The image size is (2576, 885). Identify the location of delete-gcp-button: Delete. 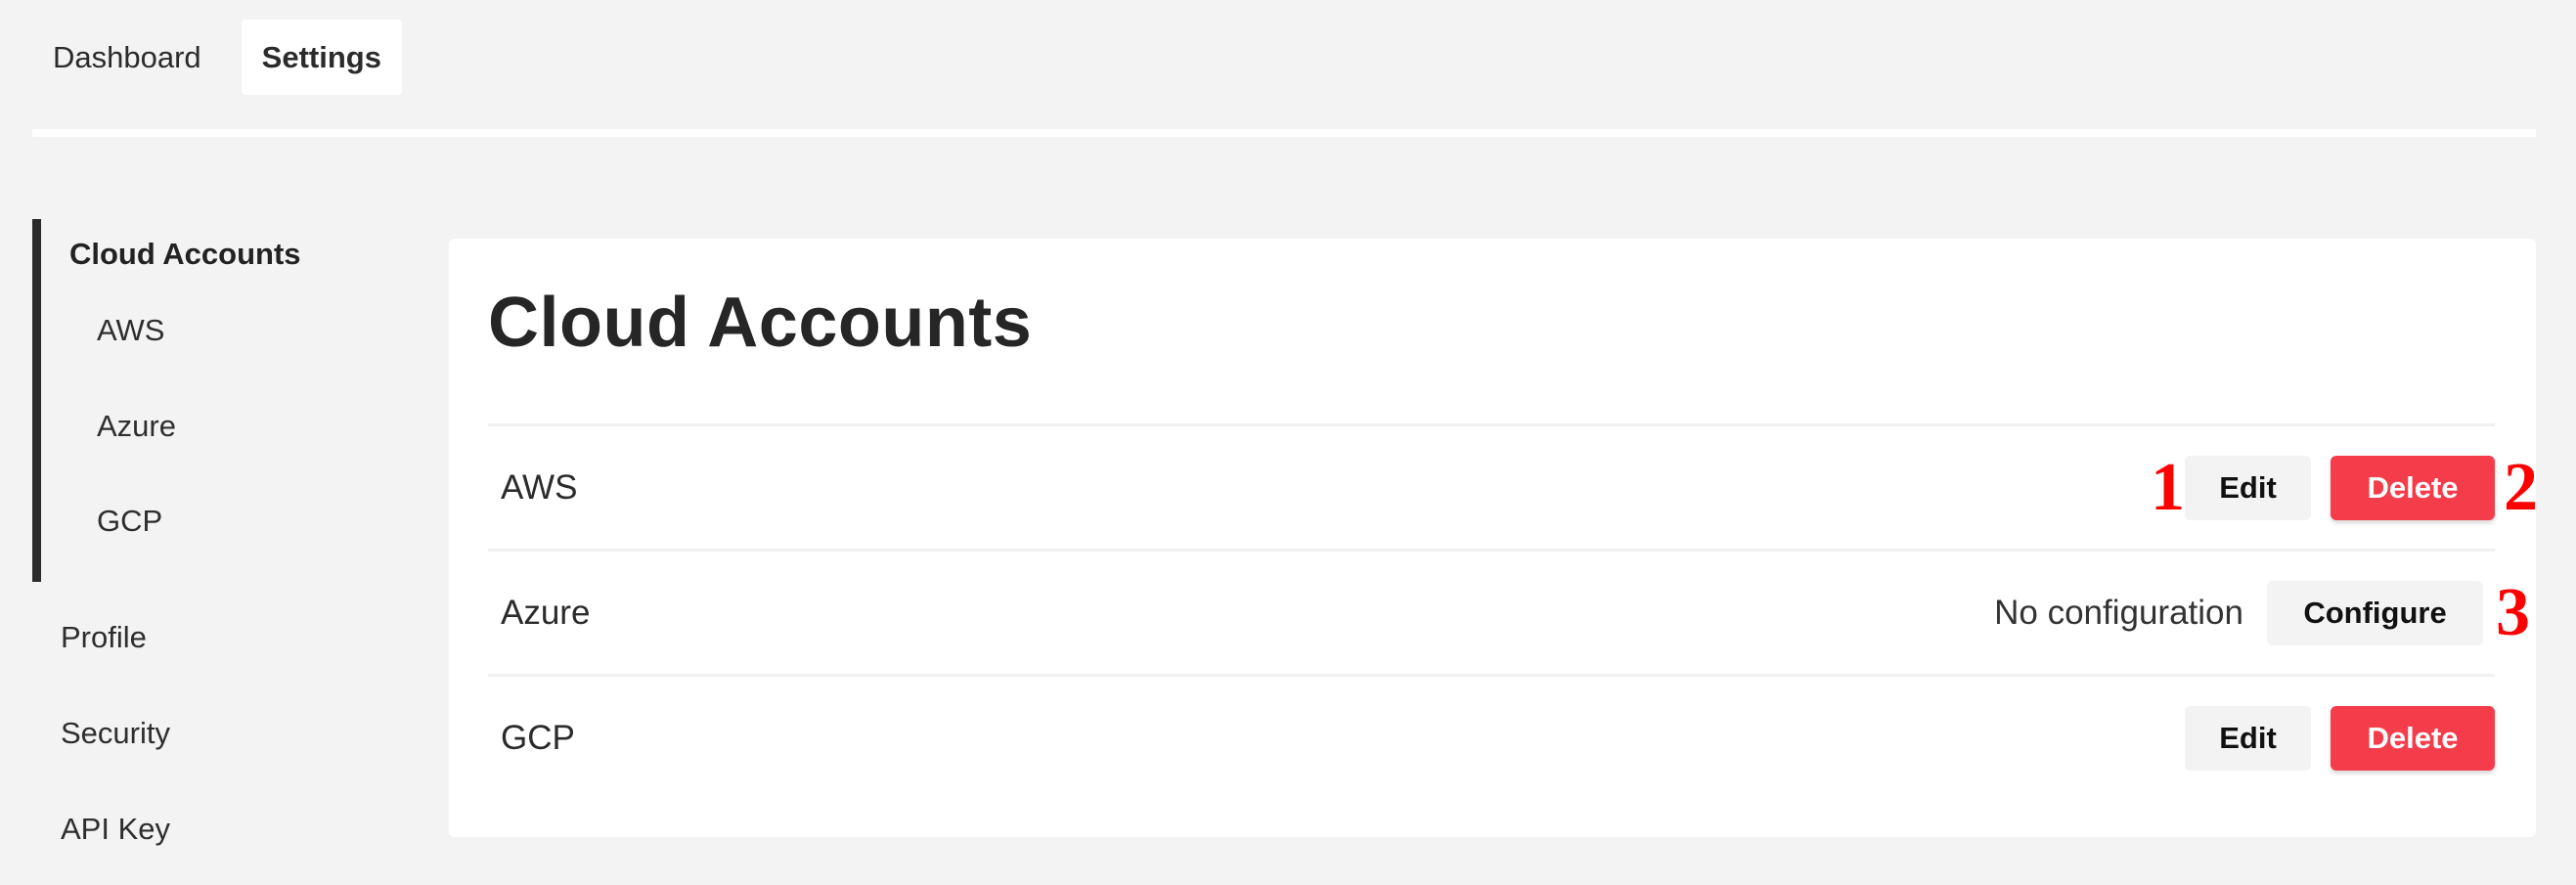
(2413, 738).